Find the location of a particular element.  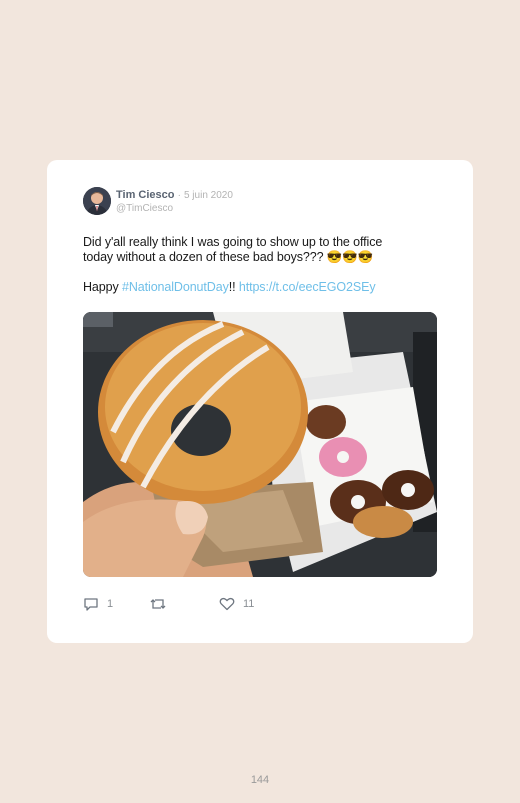

author-handle: @TimCiesco is located at coordinates (144, 208).